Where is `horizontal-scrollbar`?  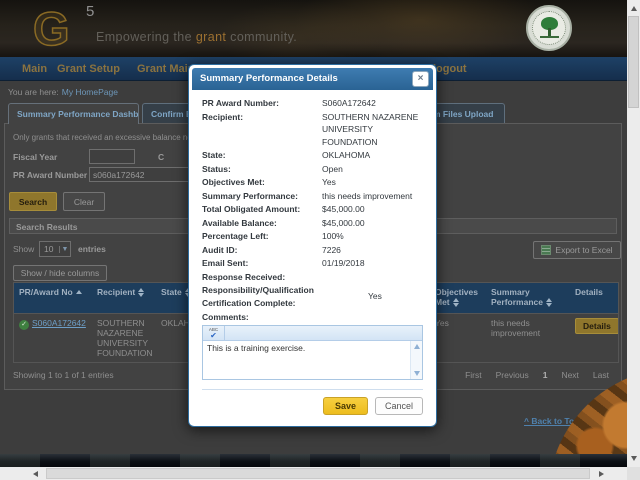 horizontal-scrollbar is located at coordinates (313, 473).